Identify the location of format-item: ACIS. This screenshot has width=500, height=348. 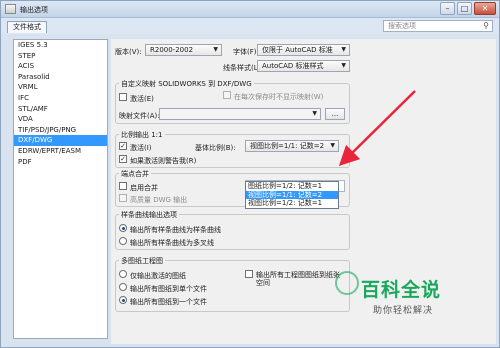
(60, 66).